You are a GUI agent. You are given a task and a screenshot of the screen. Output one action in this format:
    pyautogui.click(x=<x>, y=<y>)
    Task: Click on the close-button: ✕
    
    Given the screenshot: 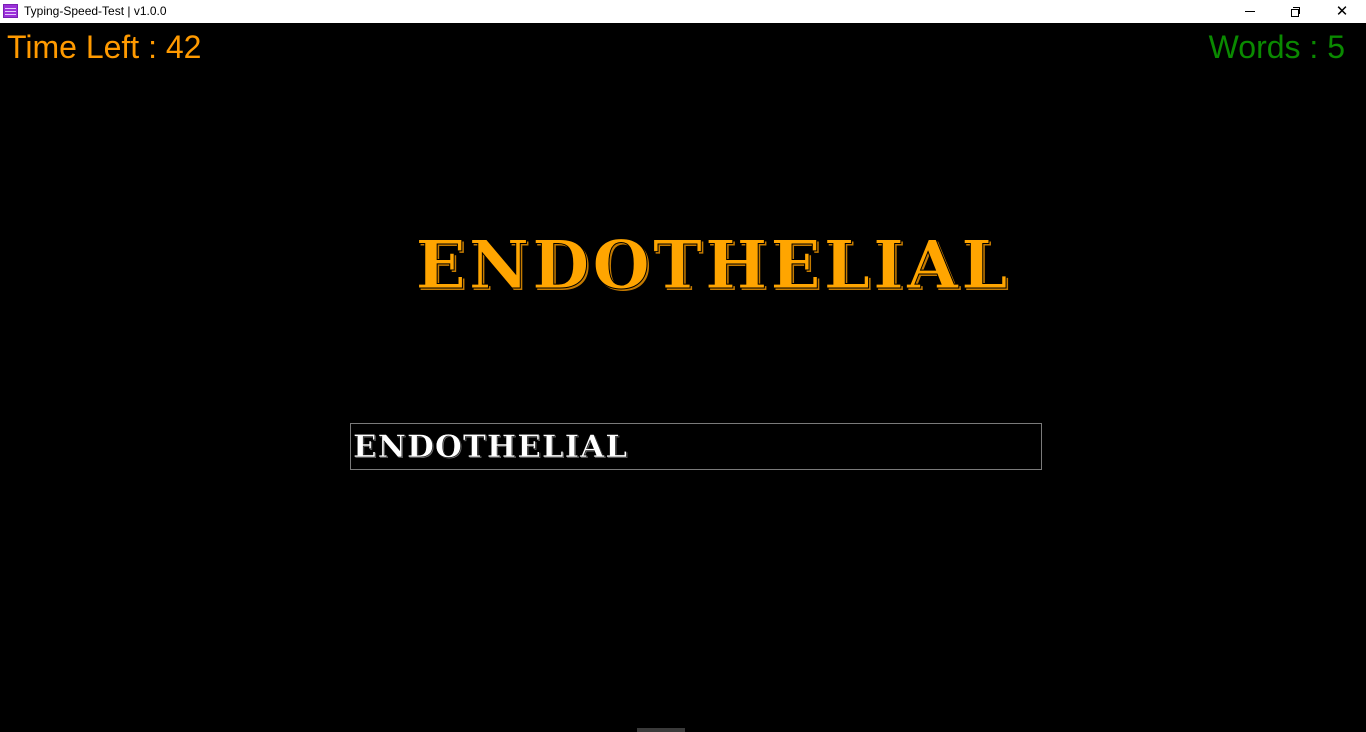 What is the action you would take?
    pyautogui.click(x=1342, y=11)
    